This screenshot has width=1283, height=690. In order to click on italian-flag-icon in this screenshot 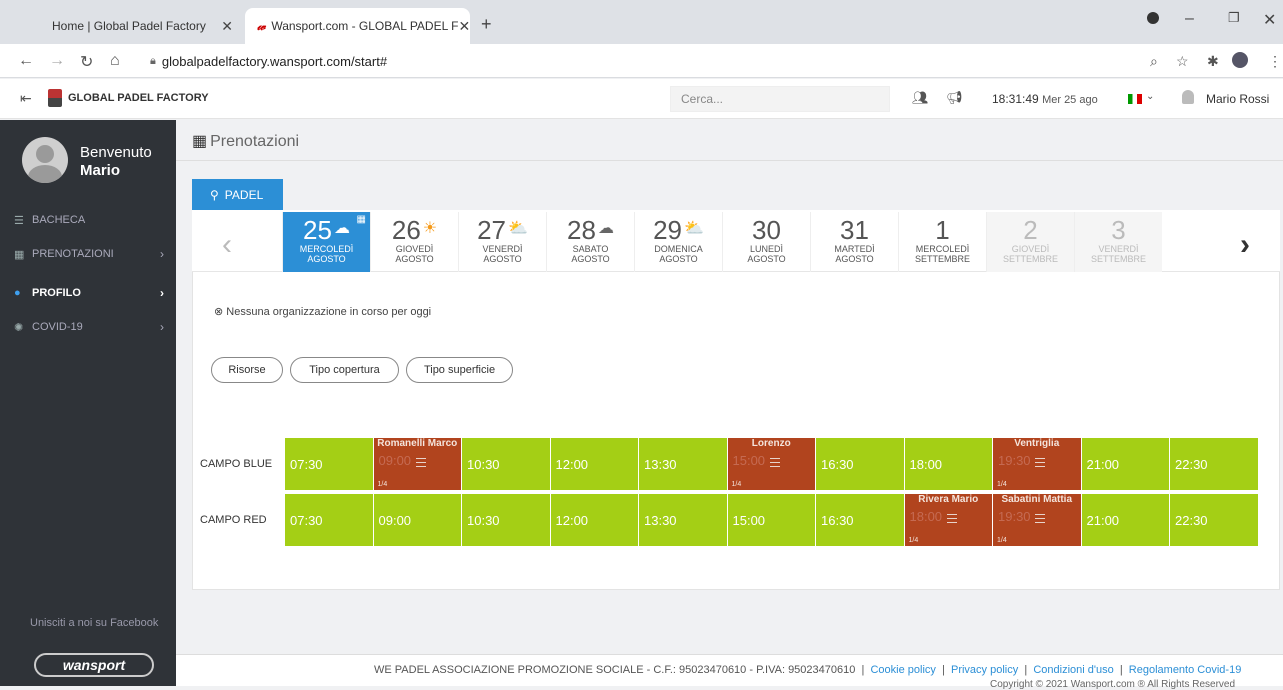, I will do `click(1135, 99)`.